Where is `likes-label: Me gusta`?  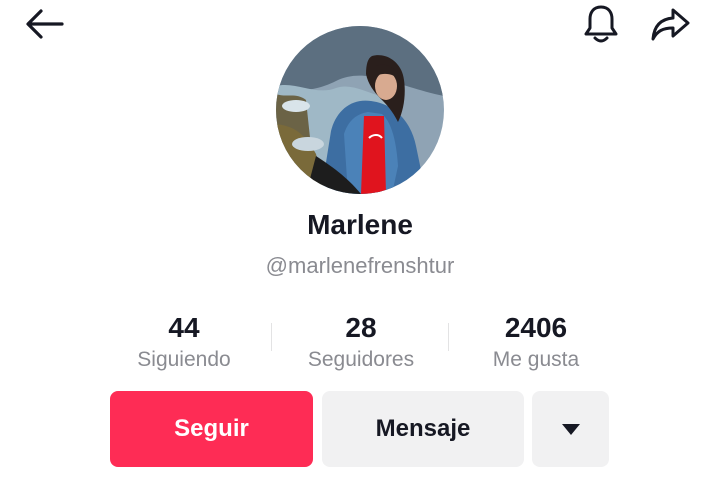 likes-label: Me gusta is located at coordinates (536, 359).